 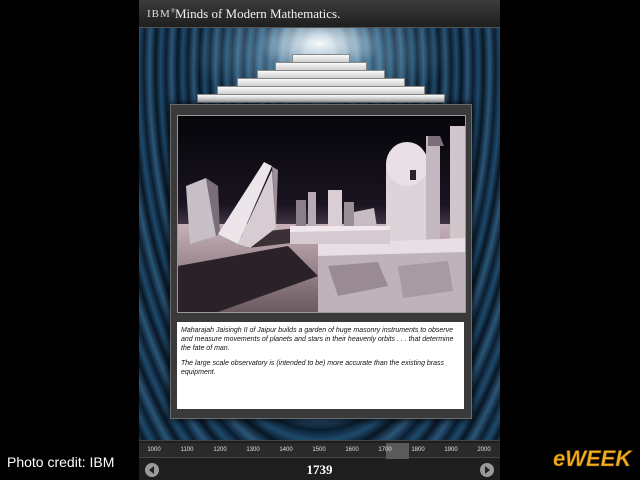 I want to click on logo-text: eWEEK, so click(x=593, y=458).